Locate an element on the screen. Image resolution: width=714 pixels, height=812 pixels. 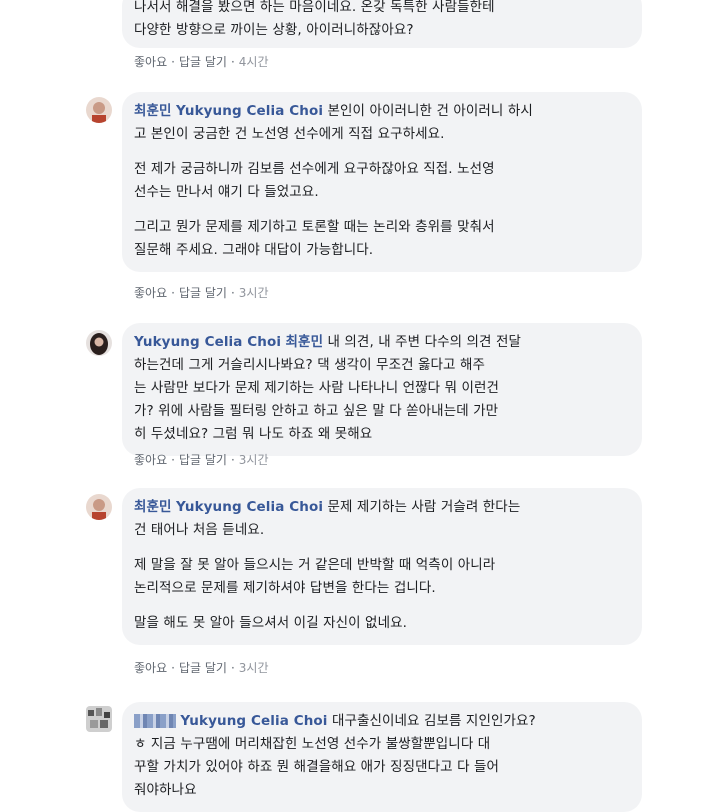
comment-text: 문제 제기하는 사람 거슬려 한다는 is located at coordinates (424, 507).